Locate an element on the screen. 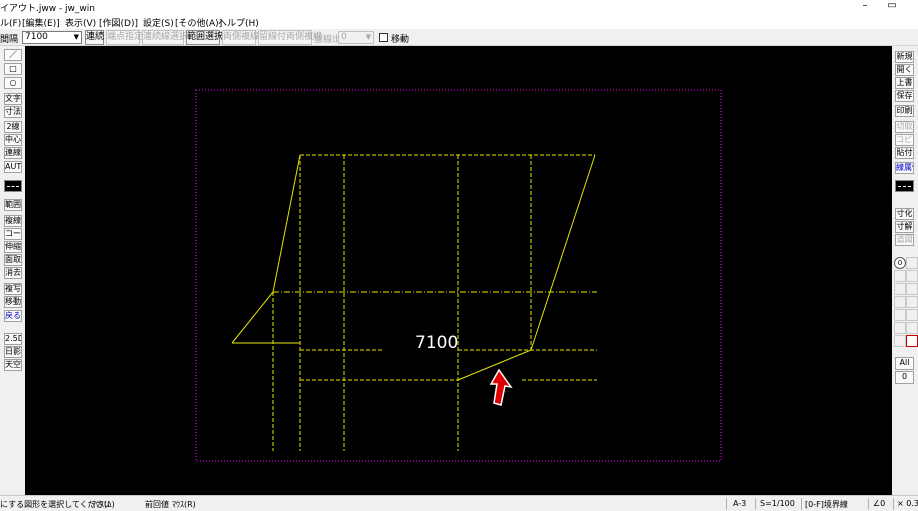  tool-dim-release: 寸解 is located at coordinates (904, 227).